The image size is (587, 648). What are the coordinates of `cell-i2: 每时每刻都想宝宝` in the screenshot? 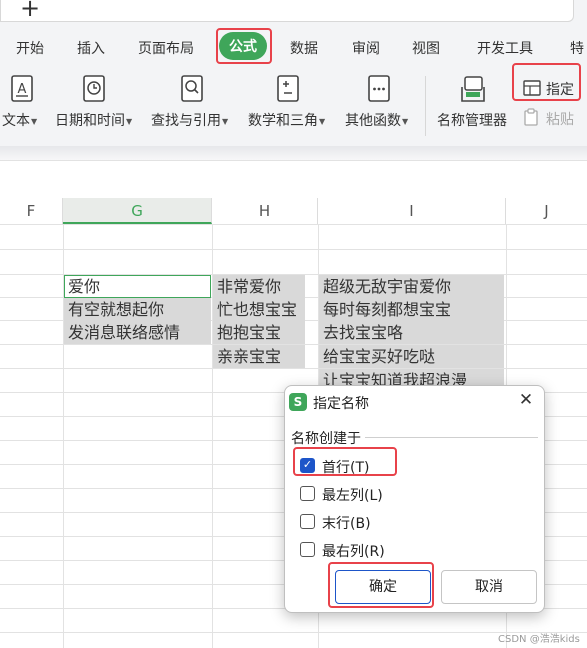 It's located at (411, 309).